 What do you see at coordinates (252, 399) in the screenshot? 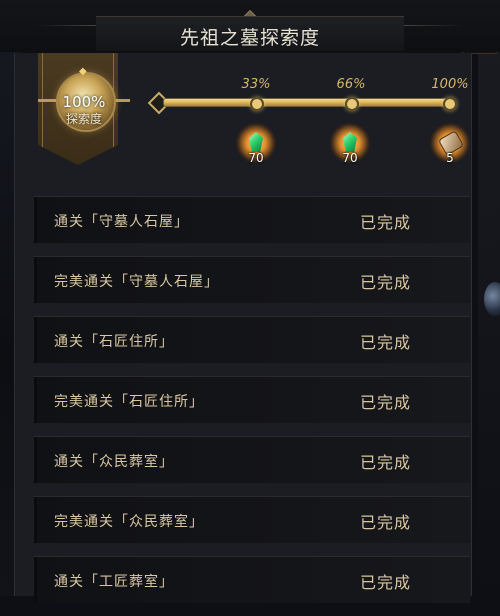
I see `task-row: 完美通关「石匠住所」 已完成` at bounding box center [252, 399].